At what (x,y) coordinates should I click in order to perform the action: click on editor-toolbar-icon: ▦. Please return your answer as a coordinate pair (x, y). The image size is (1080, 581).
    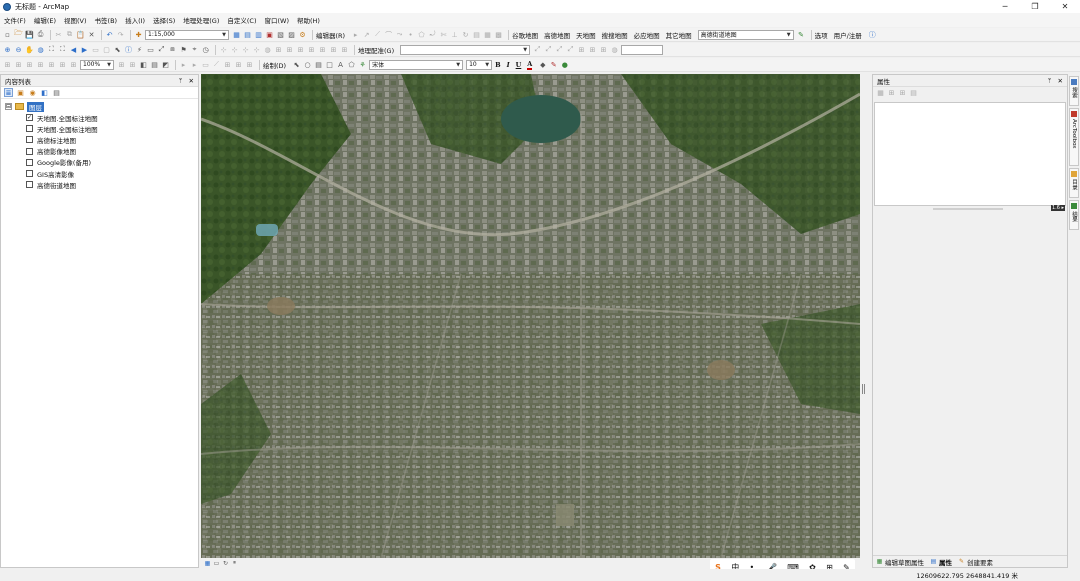
    Looking at the image, I should click on (236, 34).